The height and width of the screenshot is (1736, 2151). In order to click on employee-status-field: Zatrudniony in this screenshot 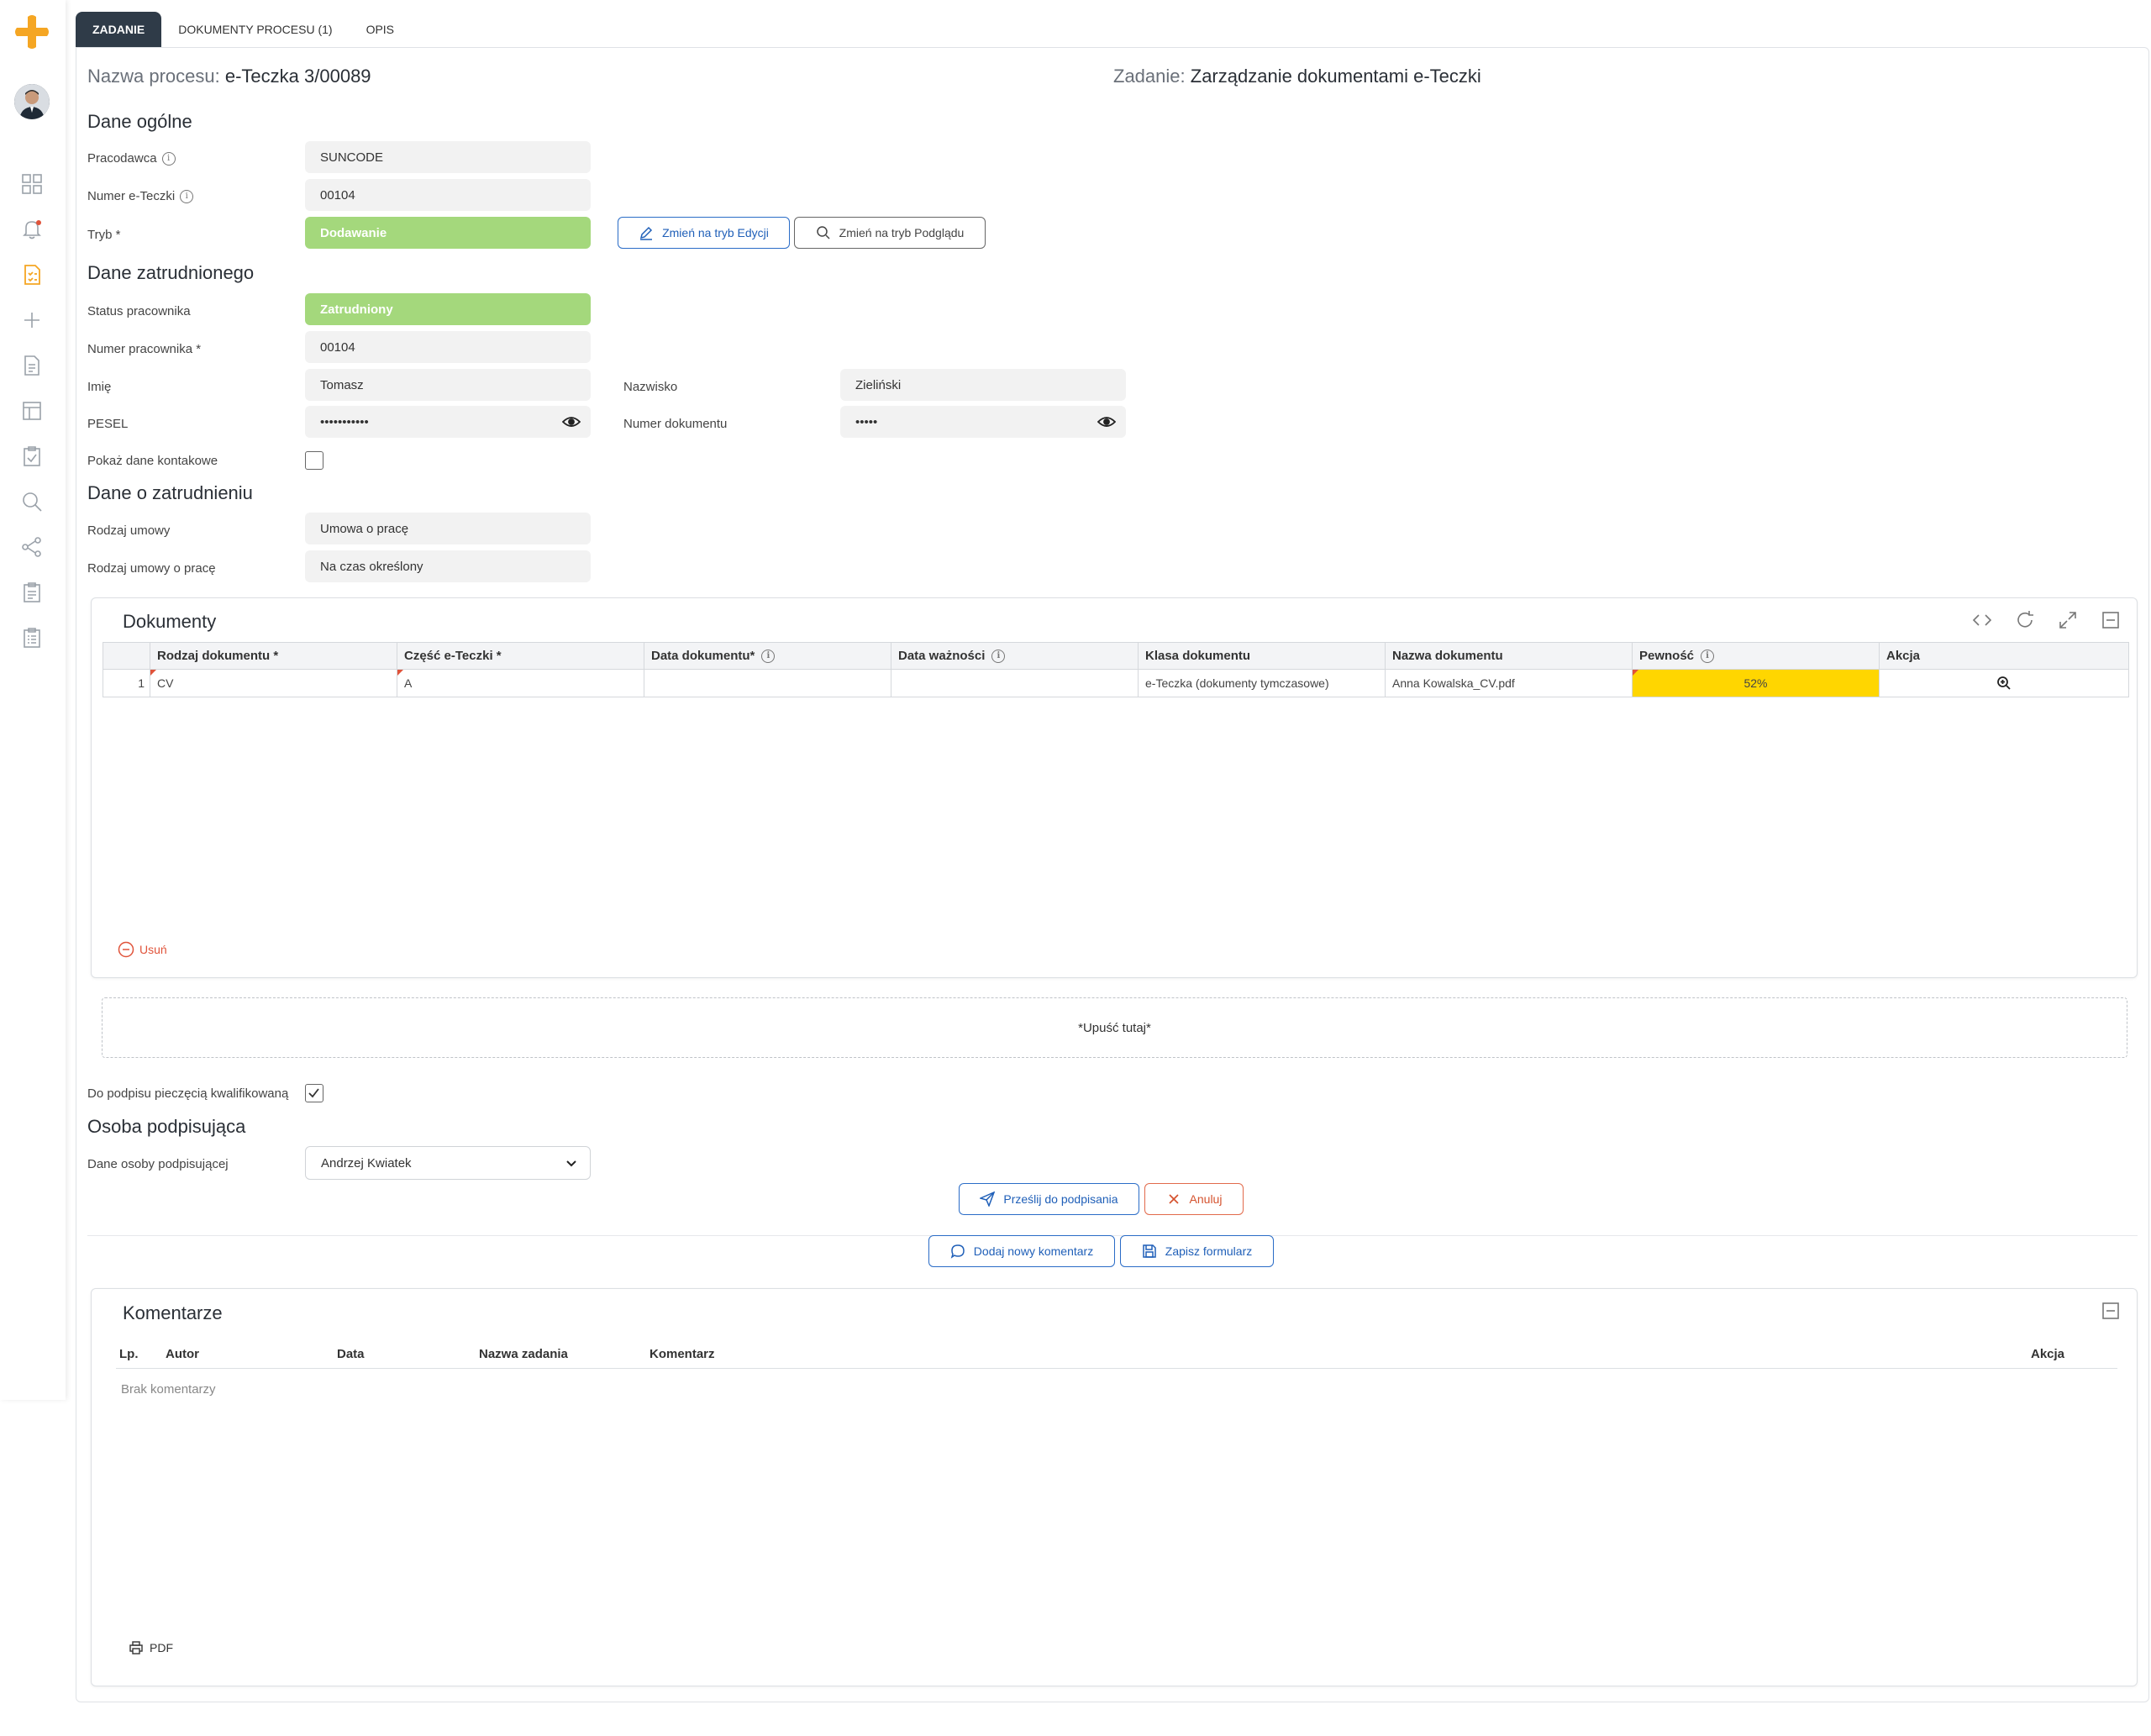, I will do `click(448, 309)`.